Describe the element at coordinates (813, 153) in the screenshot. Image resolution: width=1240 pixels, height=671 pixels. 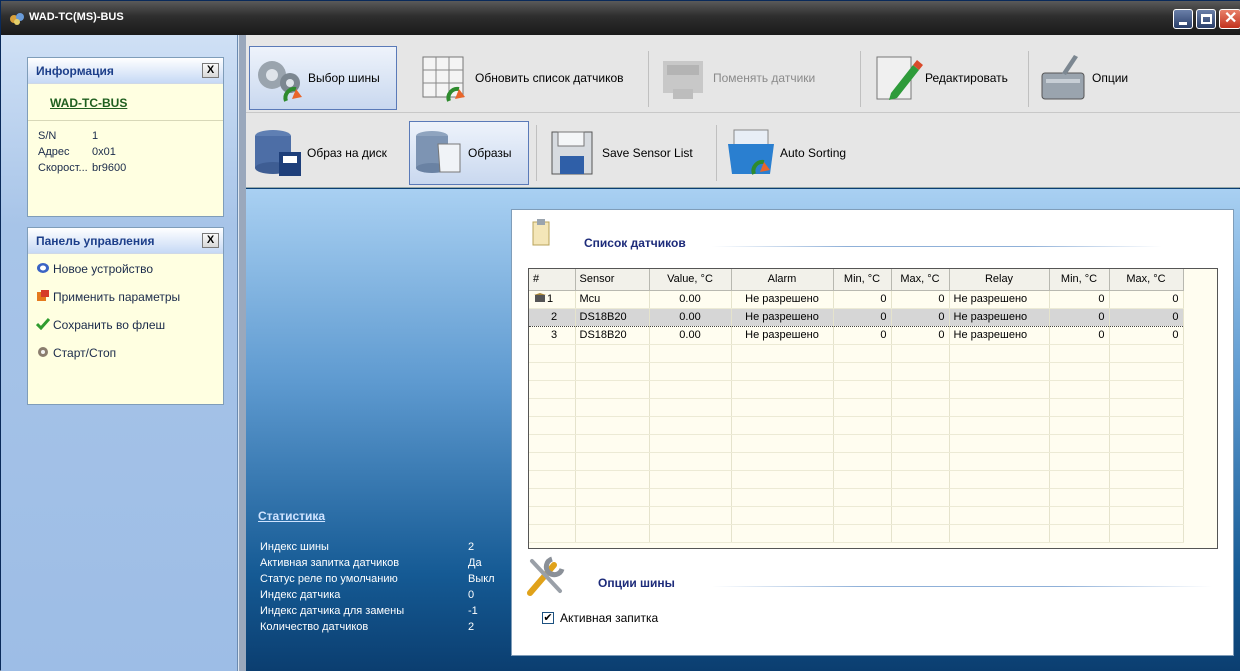
I see `toolbar-button-label: Auto Sorting` at that location.